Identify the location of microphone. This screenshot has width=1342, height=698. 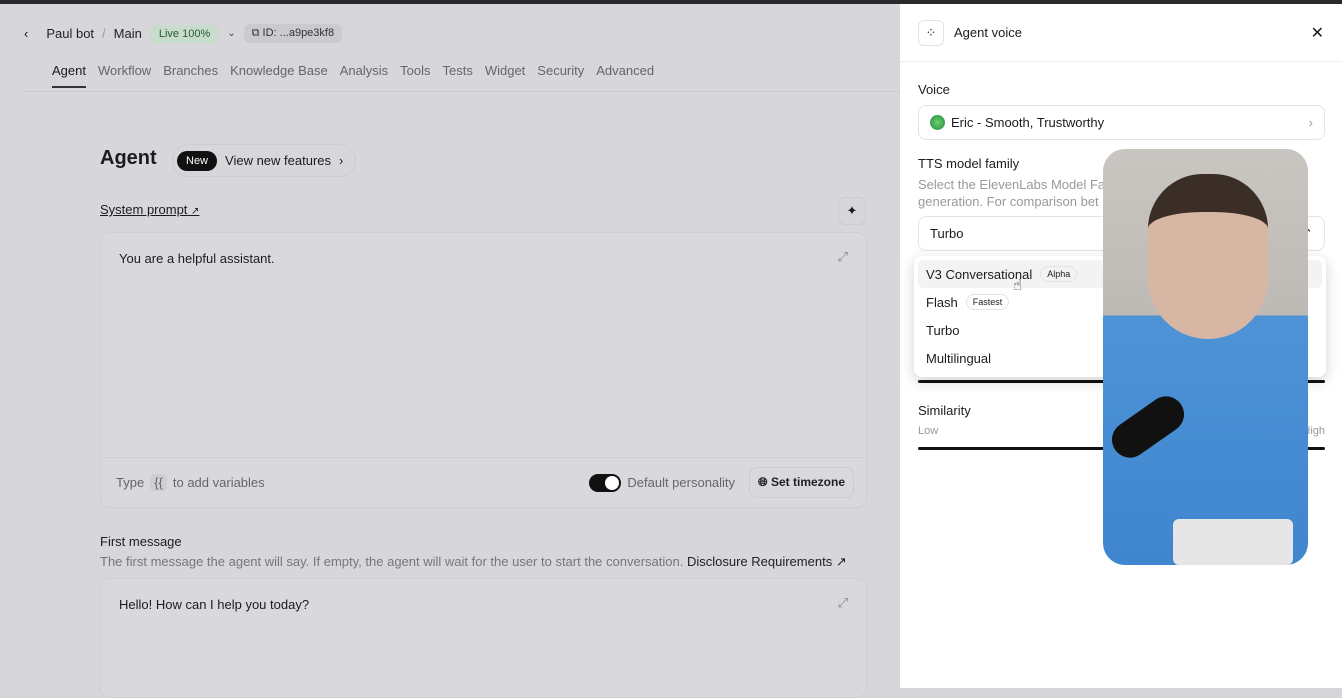
(1148, 427).